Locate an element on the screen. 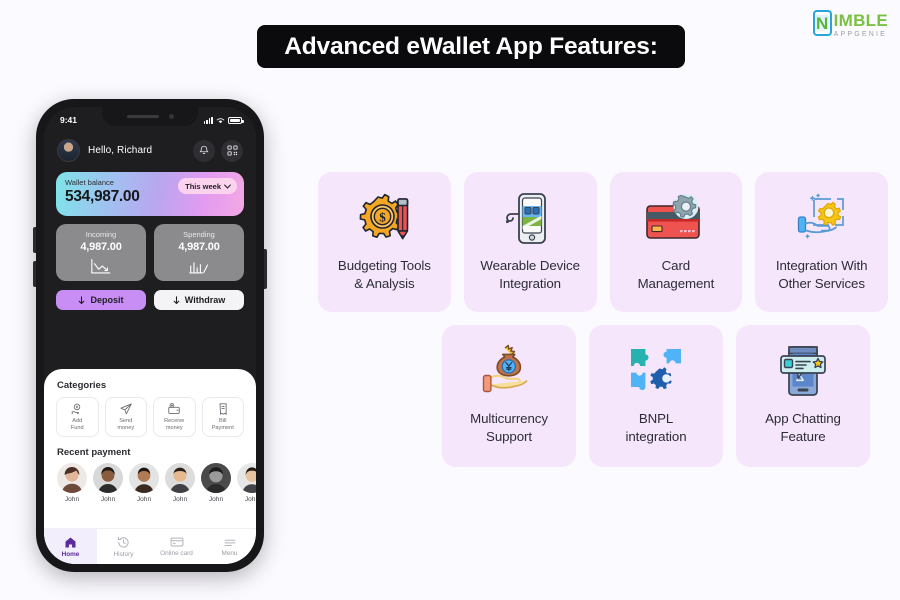 This screenshot has width=900, height=600. puzzle-gear-icon is located at coordinates (656, 372).